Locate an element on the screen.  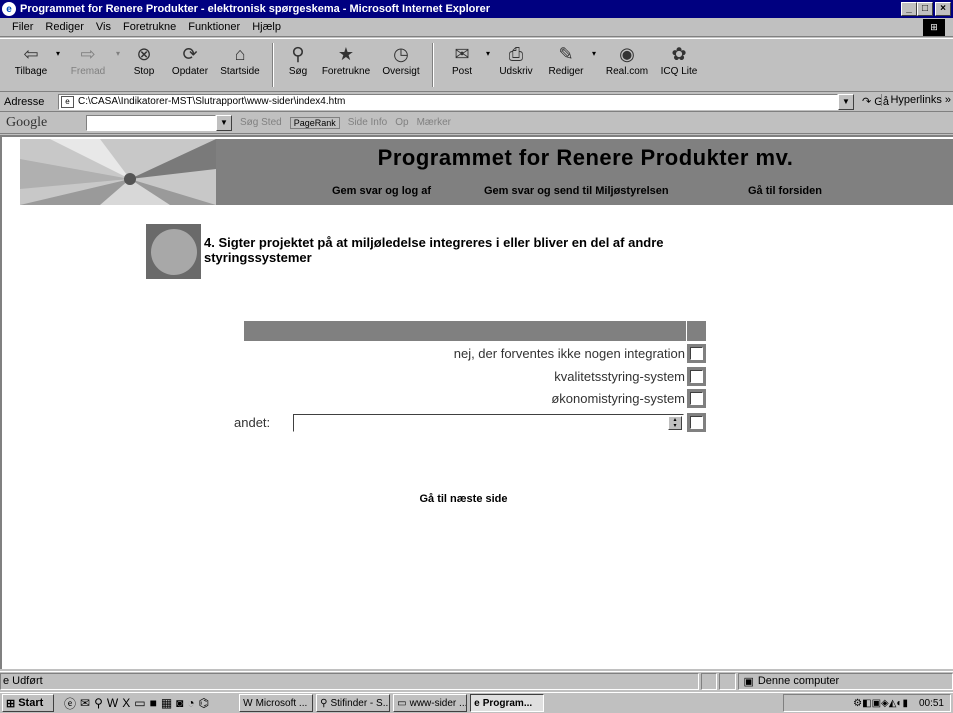
maximize-button: □ is located at coordinates (925, 9).